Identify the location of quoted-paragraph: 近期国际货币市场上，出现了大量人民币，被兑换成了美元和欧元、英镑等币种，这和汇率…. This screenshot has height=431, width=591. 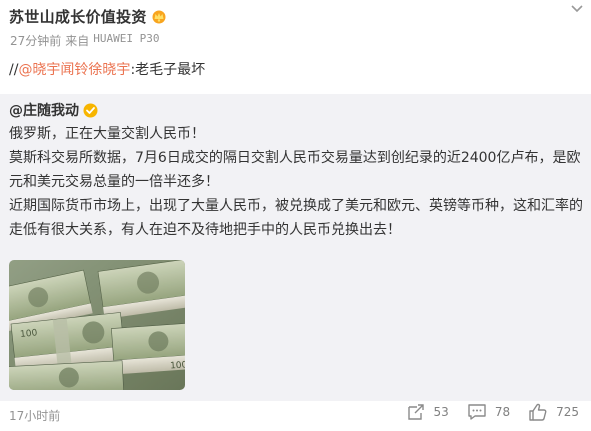
(296, 218).